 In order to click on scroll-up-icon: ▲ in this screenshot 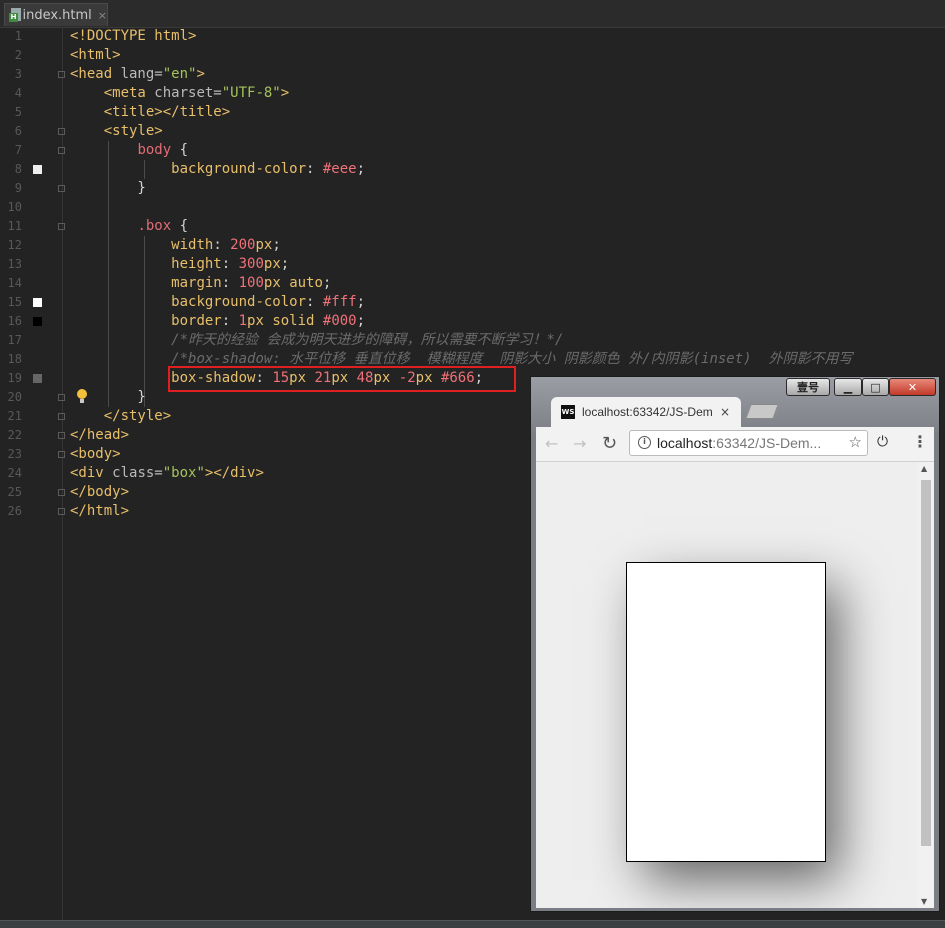, I will do `click(924, 468)`.